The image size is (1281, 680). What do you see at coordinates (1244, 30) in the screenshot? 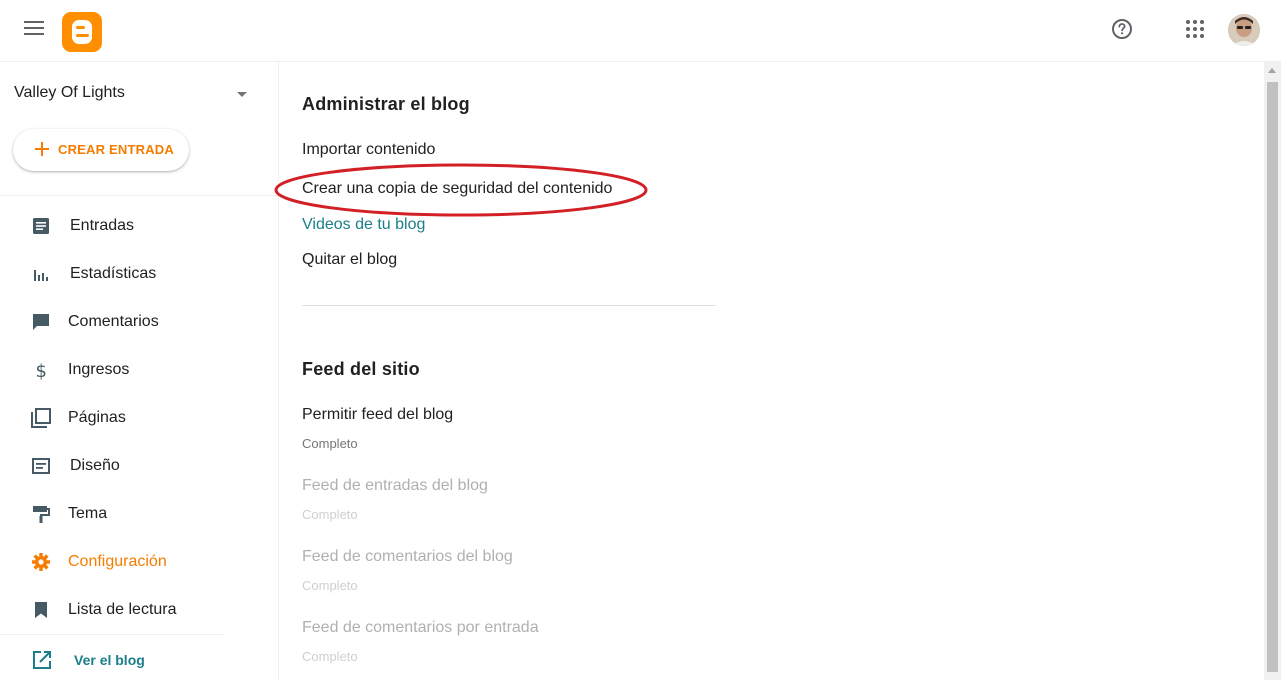
I see `avatar` at bounding box center [1244, 30].